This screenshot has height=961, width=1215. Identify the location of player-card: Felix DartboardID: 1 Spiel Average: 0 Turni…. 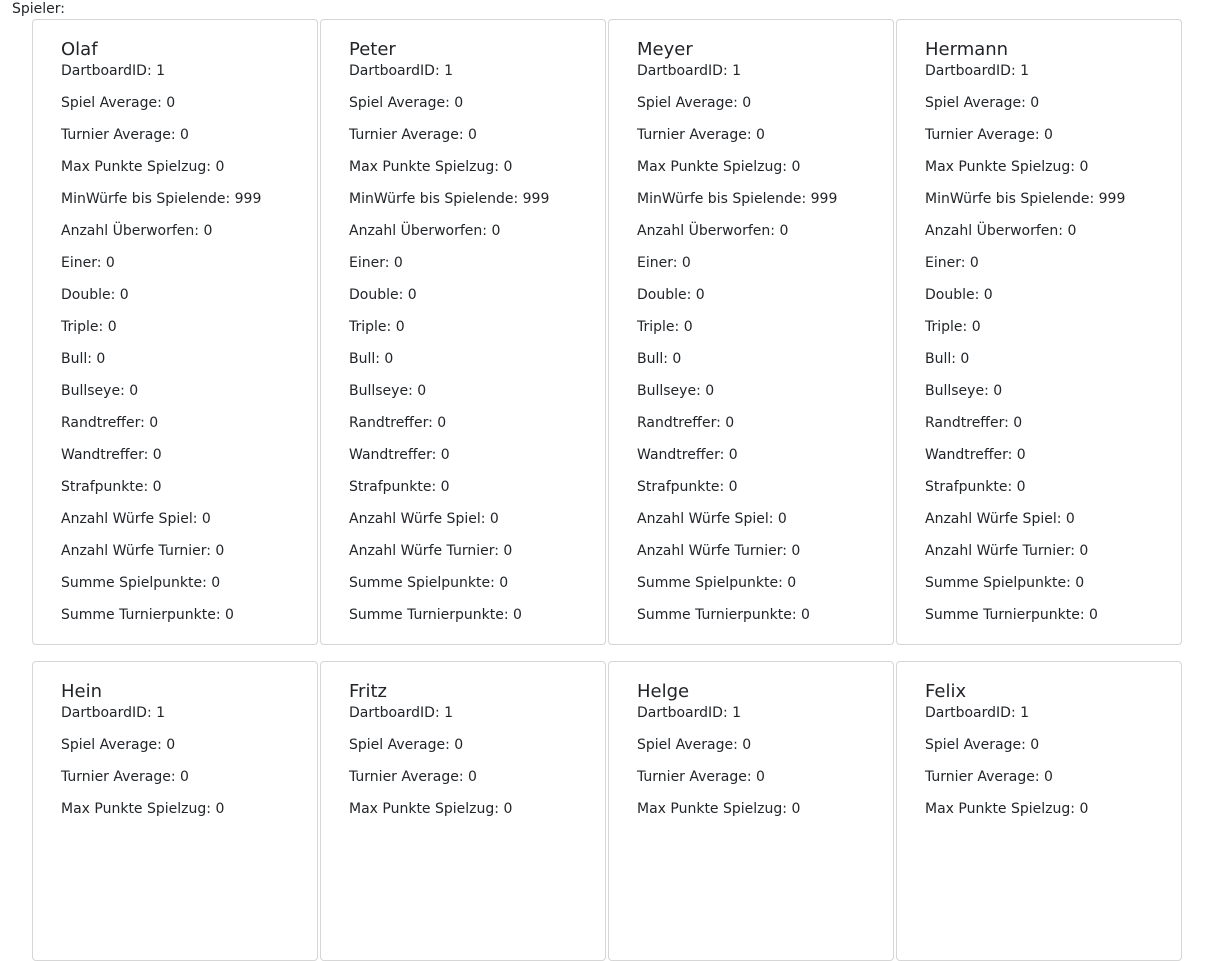
(1039, 811).